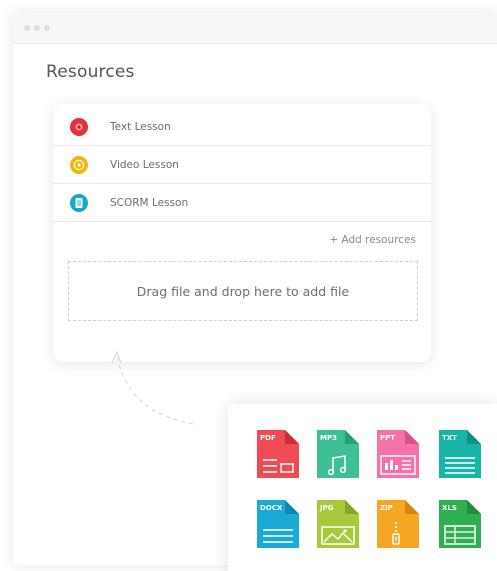 The width and height of the screenshot is (497, 571). Describe the element at coordinates (338, 524) in the screenshot. I see `jpg-file-icon: JPG` at that location.